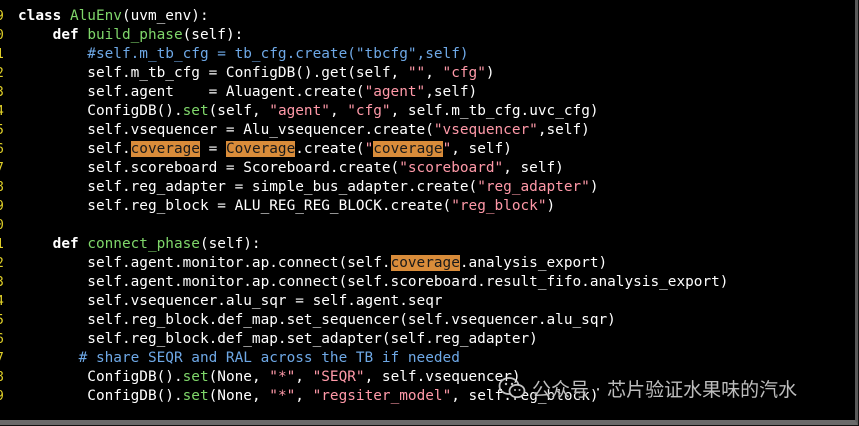  What do you see at coordinates (191, 92) in the screenshot?
I see `code-token: self.agent = Aluagent.create(` at bounding box center [191, 92].